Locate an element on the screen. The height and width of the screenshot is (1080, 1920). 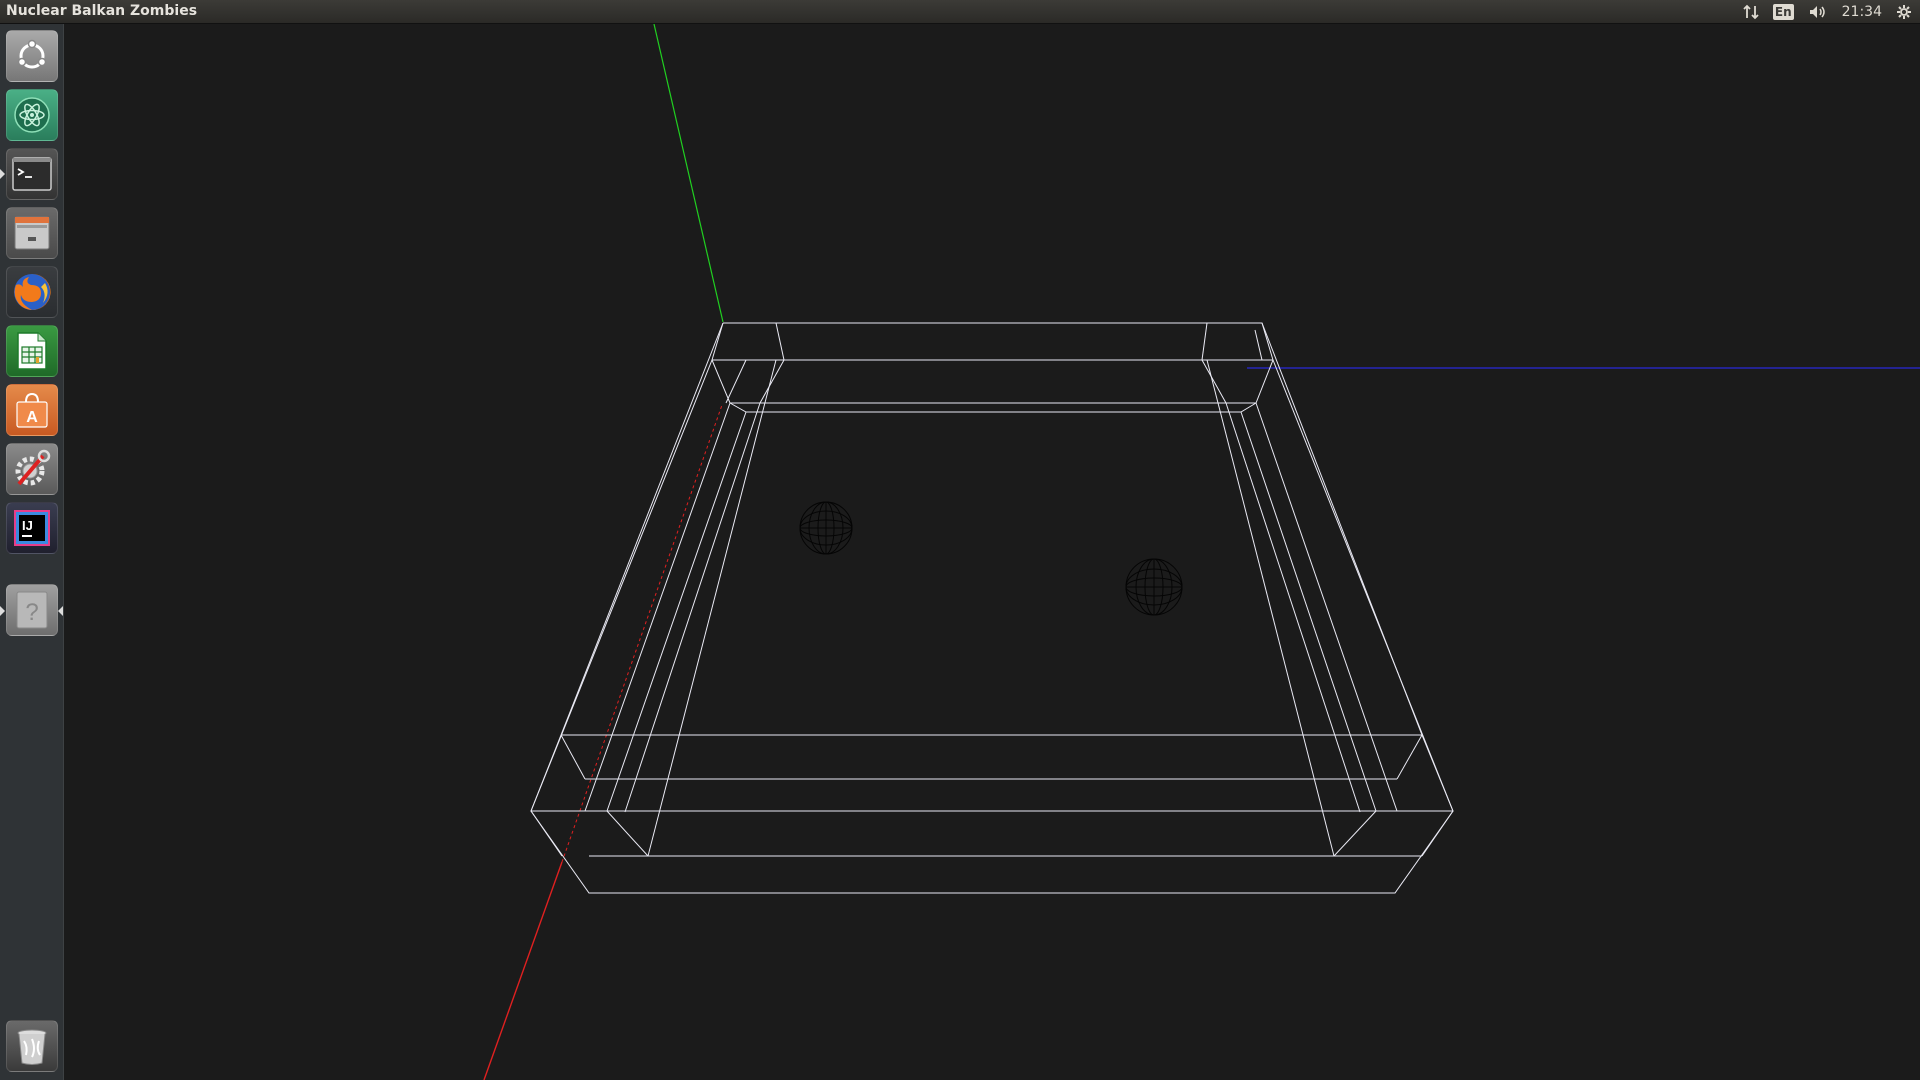
trash-icon is located at coordinates (32, 1047).